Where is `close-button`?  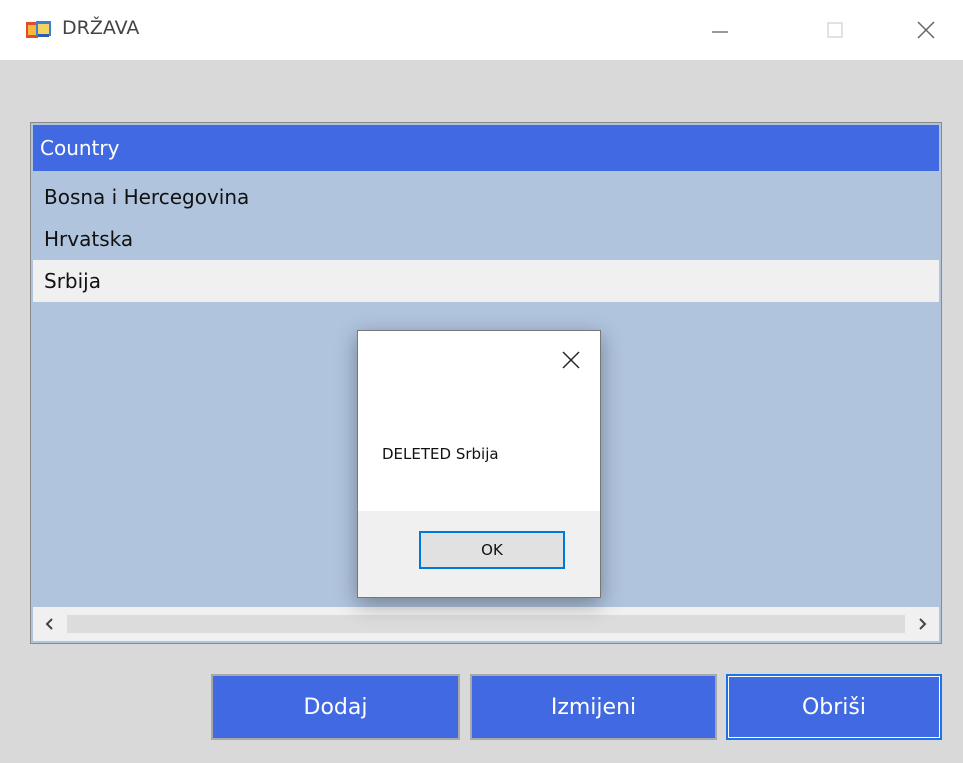
close-button is located at coordinates (926, 30).